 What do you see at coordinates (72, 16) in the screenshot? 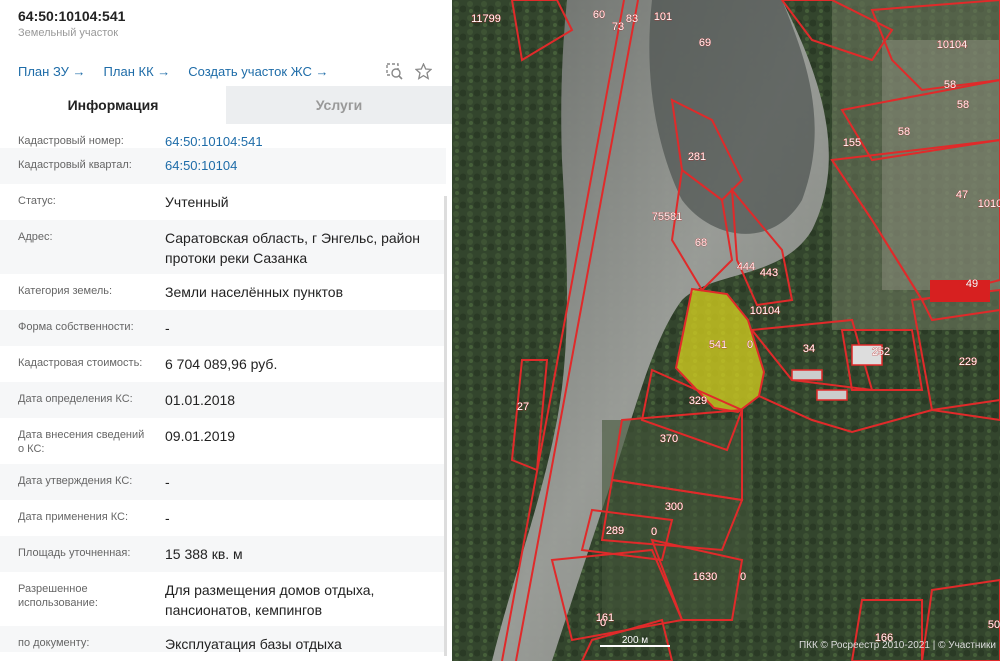
I see `parcel-title: 64:50:10104:541` at bounding box center [72, 16].